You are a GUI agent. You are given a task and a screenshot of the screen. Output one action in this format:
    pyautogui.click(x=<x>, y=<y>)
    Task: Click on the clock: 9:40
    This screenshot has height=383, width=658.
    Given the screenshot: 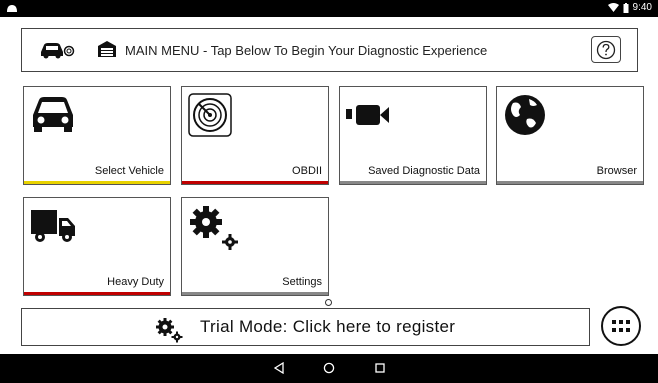 What is the action you would take?
    pyautogui.click(x=642, y=7)
    